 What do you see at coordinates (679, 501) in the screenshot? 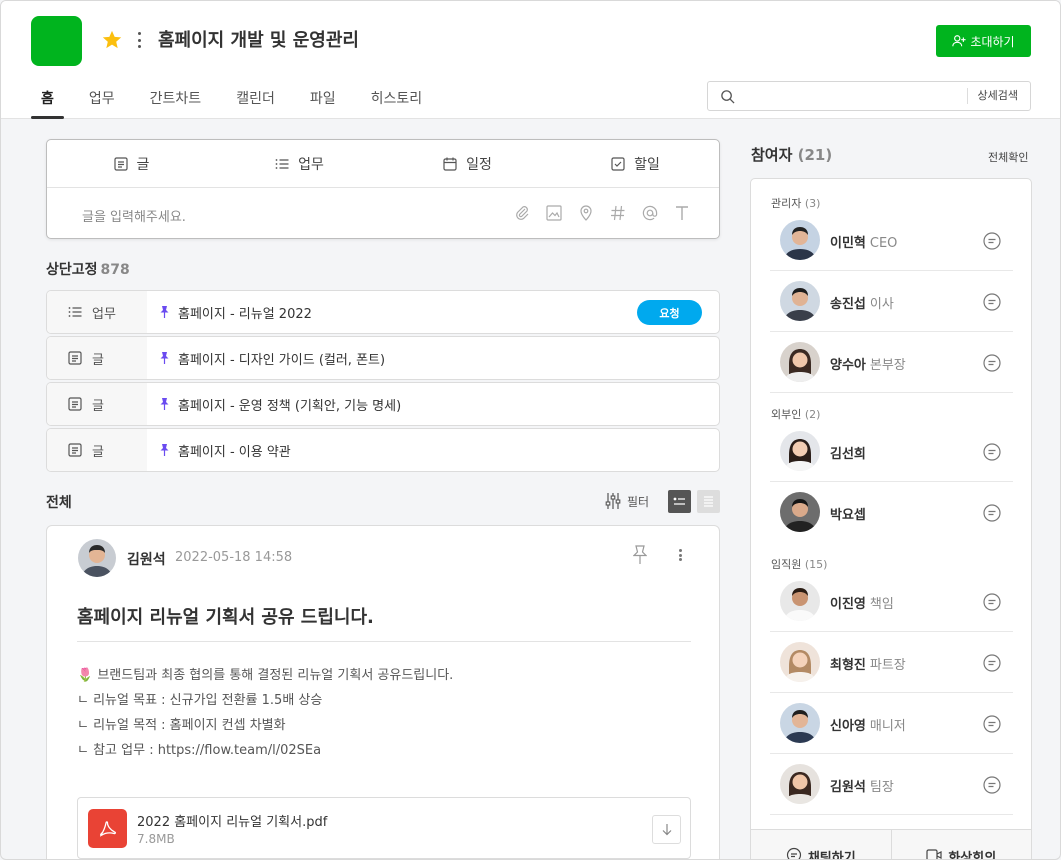
I see `card-view-button` at bounding box center [679, 501].